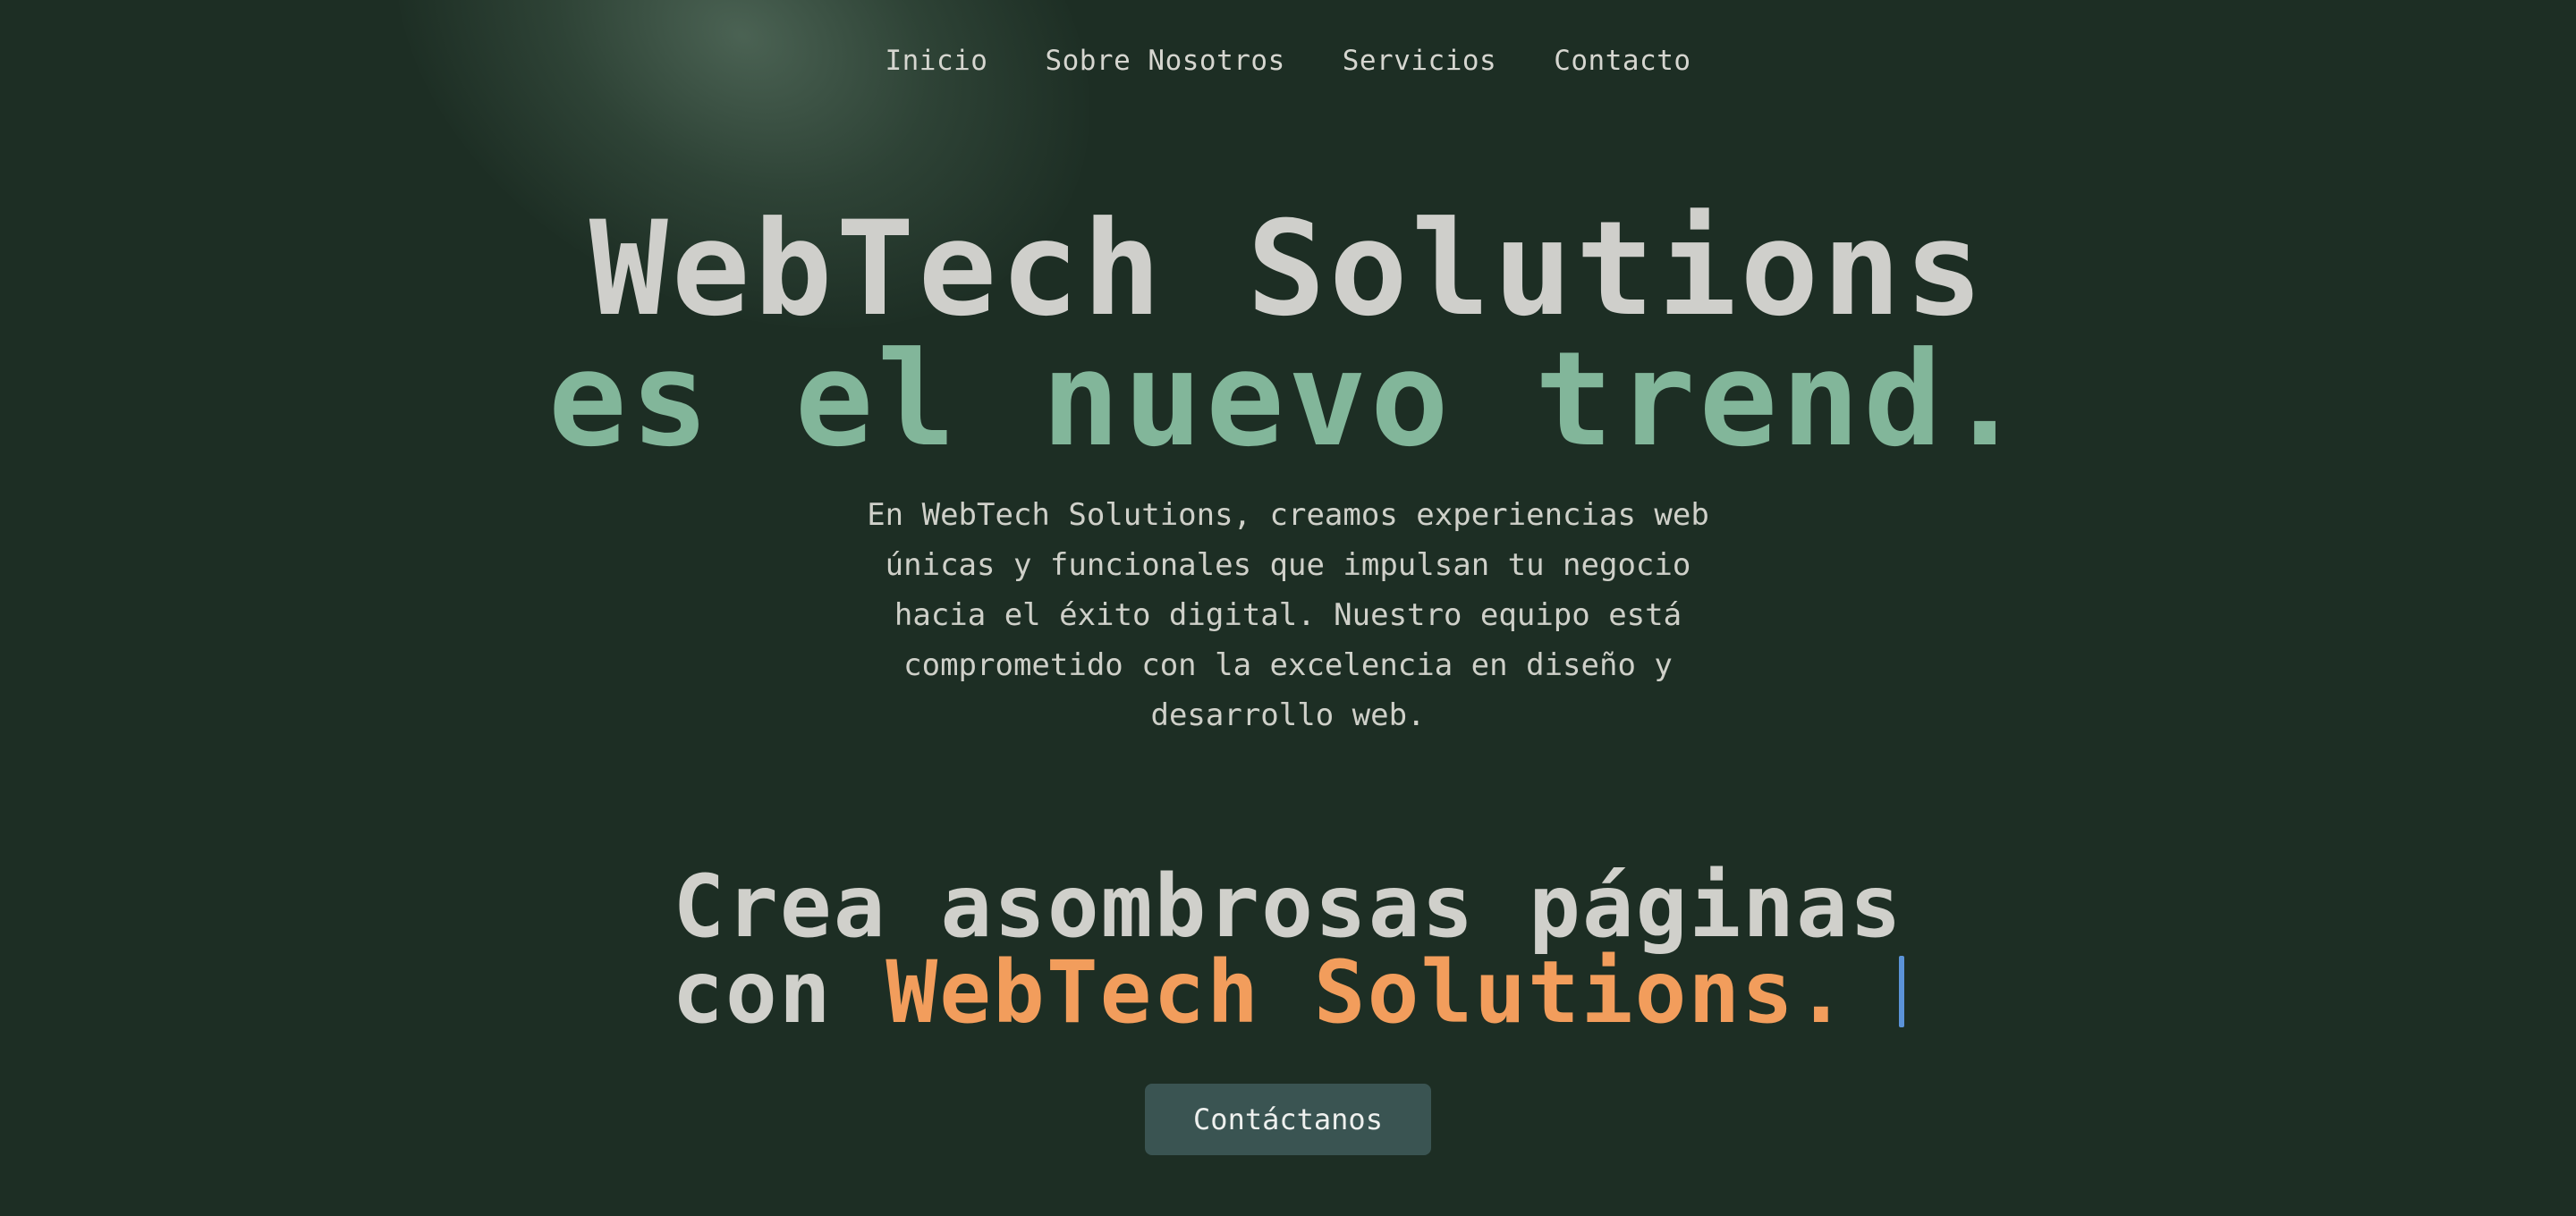 The width and height of the screenshot is (2576, 1216). What do you see at coordinates (1288, 1120) in the screenshot?
I see `contact-button: Contáctanos` at bounding box center [1288, 1120].